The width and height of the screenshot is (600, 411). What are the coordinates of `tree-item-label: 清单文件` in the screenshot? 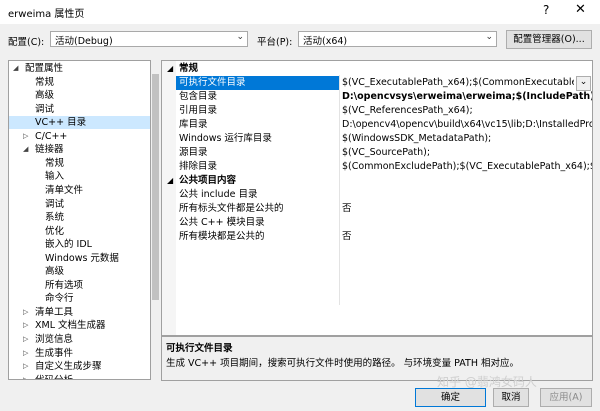 It's located at (64, 190).